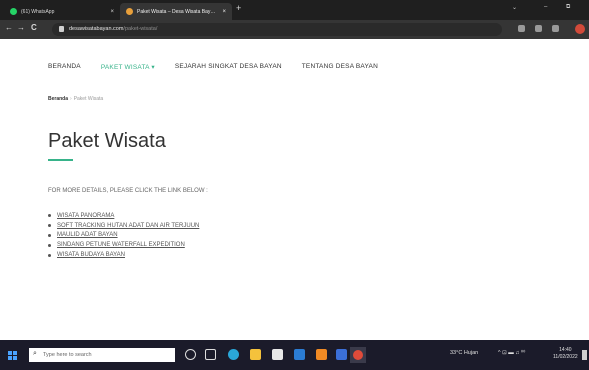 This screenshot has width=589, height=370. I want to click on breadcrumb-home: Beranda, so click(58, 99).